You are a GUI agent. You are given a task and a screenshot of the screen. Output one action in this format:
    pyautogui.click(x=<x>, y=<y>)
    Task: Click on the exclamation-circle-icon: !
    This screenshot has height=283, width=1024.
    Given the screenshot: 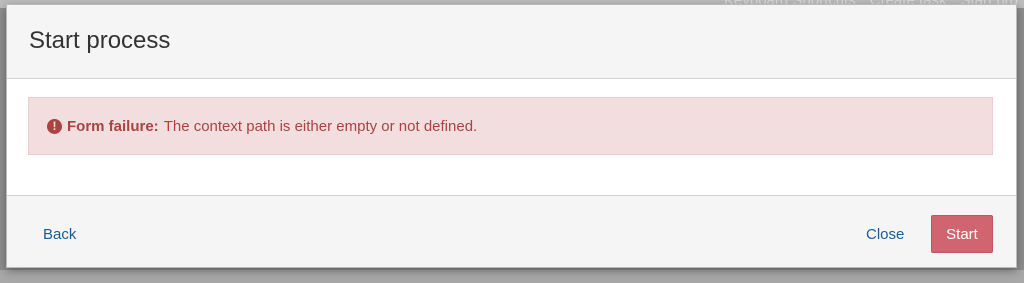 What is the action you would take?
    pyautogui.click(x=54, y=126)
    